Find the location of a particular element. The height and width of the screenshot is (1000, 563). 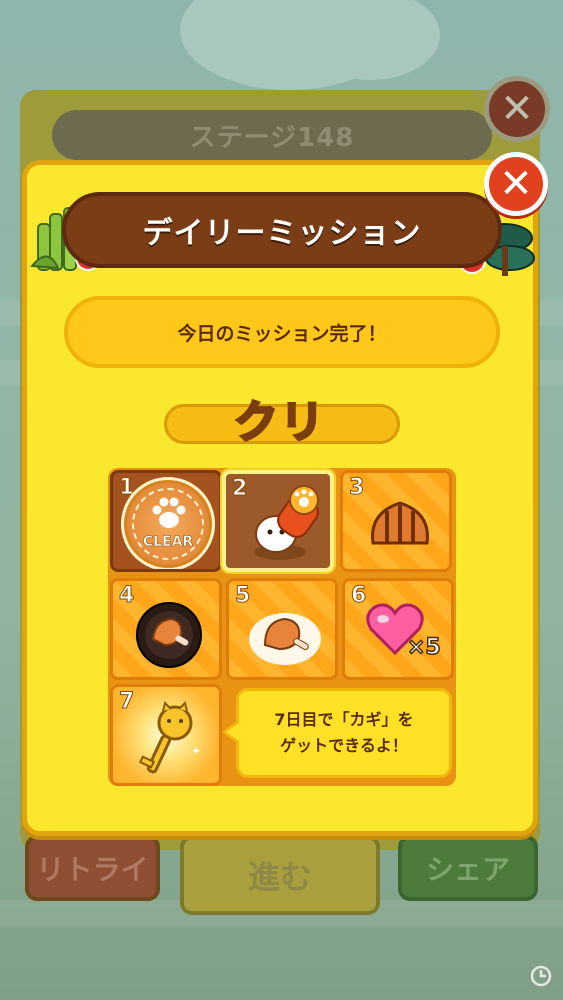

day-cell-6: 6 ×5 is located at coordinates (398, 629).